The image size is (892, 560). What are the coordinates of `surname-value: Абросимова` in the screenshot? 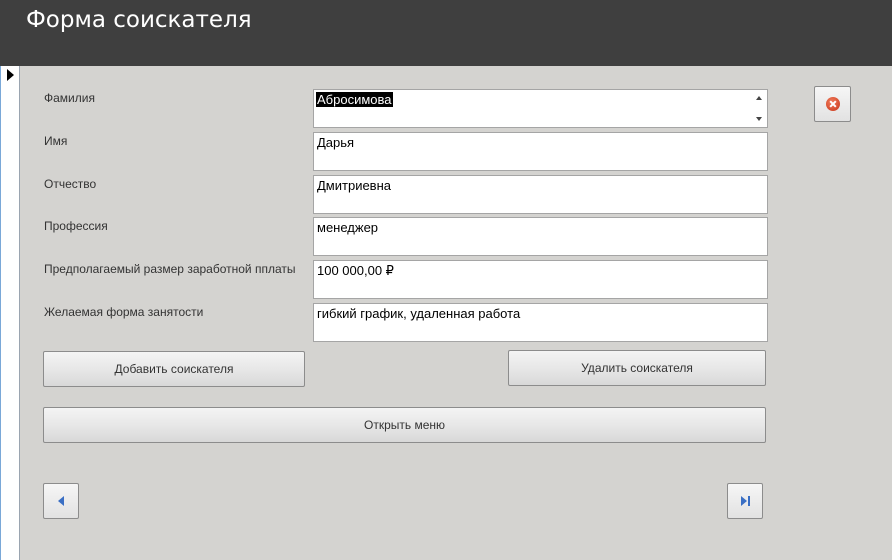 It's located at (354, 99).